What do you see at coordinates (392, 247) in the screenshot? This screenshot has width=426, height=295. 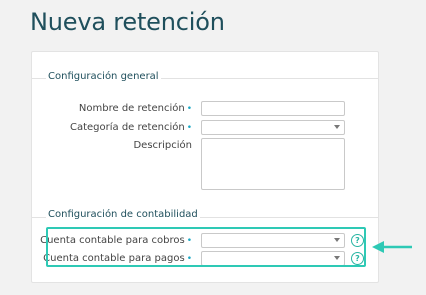 I see `arrow-left-icon` at bounding box center [392, 247].